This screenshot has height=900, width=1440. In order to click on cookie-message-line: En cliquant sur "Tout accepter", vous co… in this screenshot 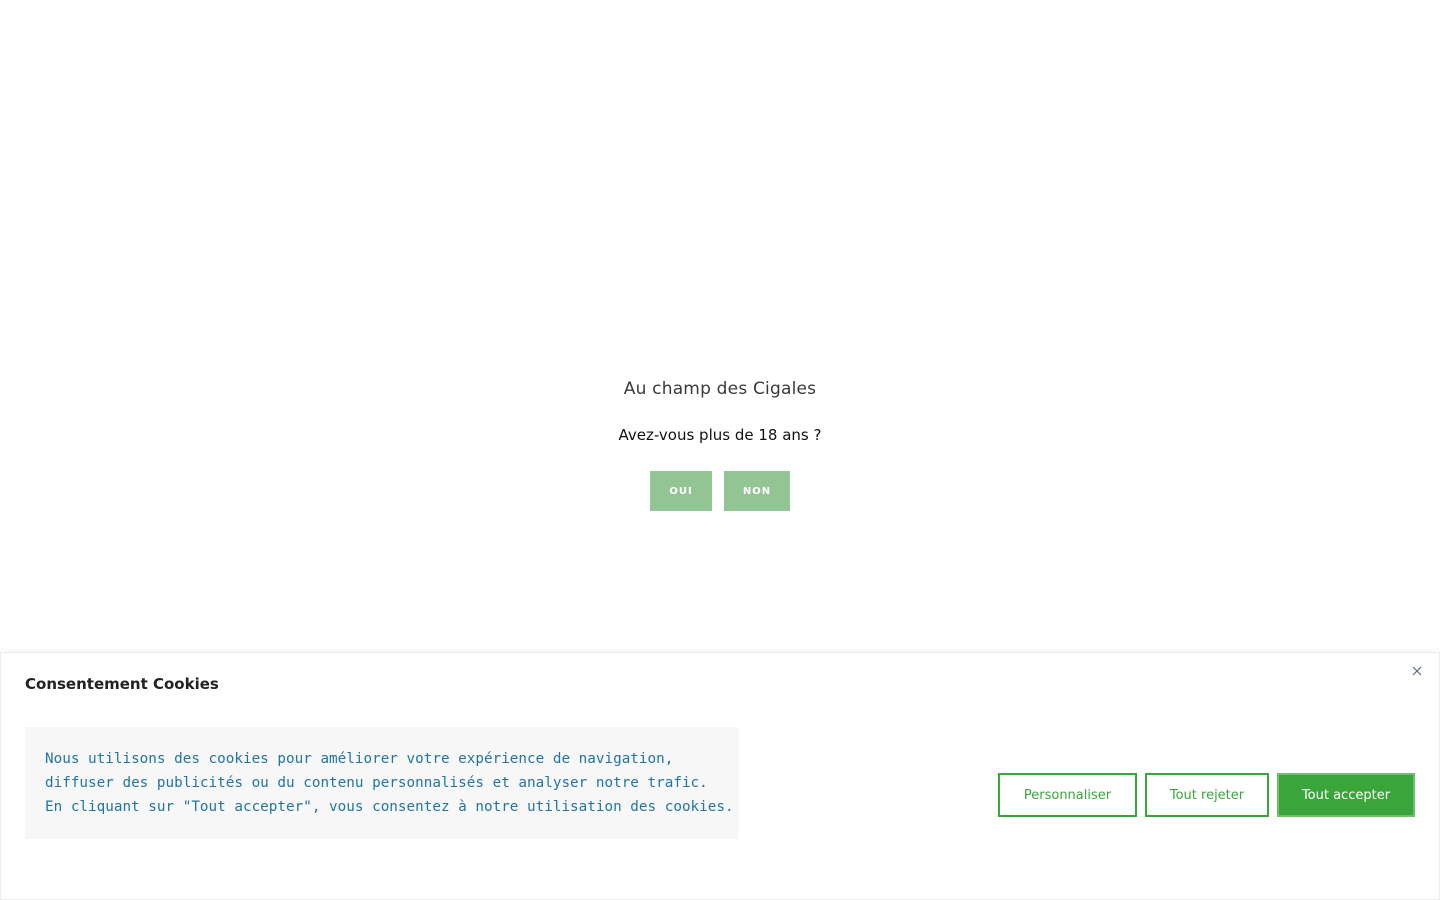, I will do `click(389, 807)`.